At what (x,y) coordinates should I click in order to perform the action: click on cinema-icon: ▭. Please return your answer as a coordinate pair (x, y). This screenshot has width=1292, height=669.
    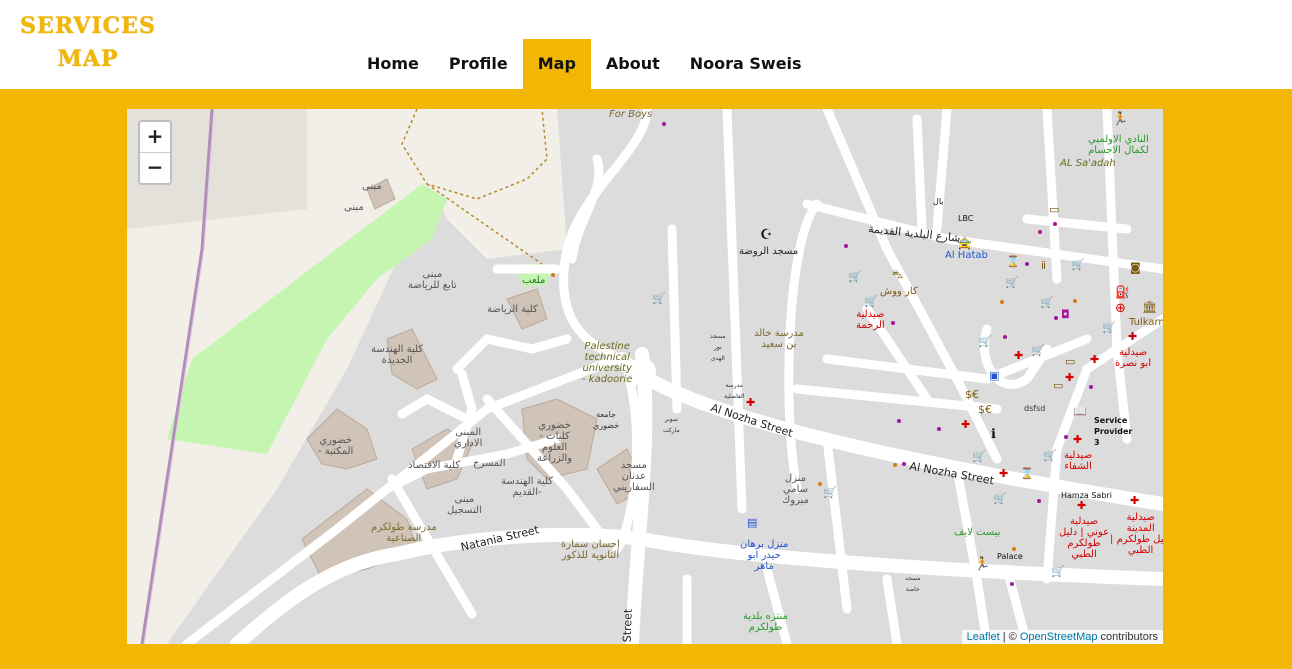
    Looking at the image, I should click on (1054, 210).